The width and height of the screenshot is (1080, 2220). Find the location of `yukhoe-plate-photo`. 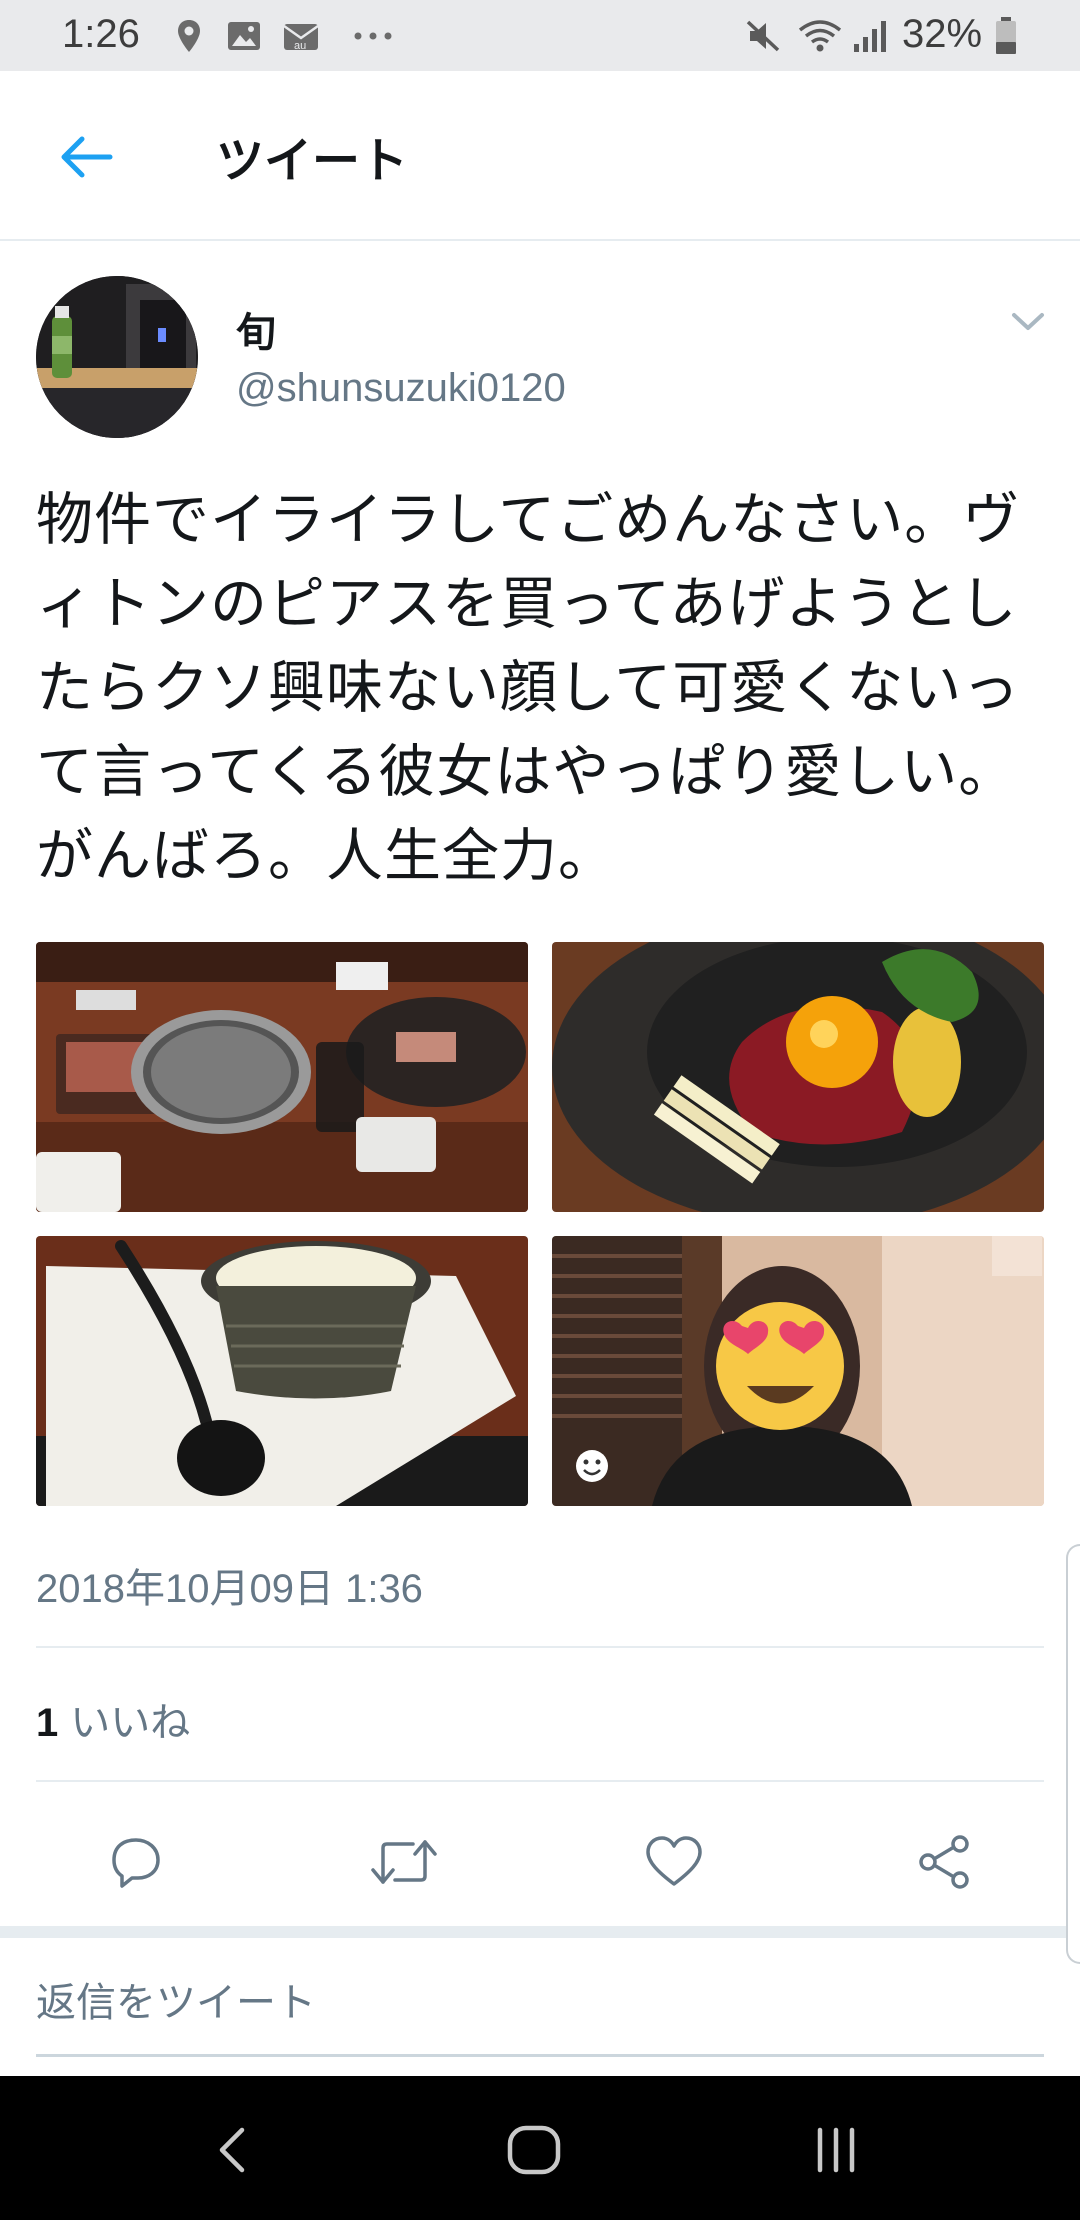

yukhoe-plate-photo is located at coordinates (798, 1077).